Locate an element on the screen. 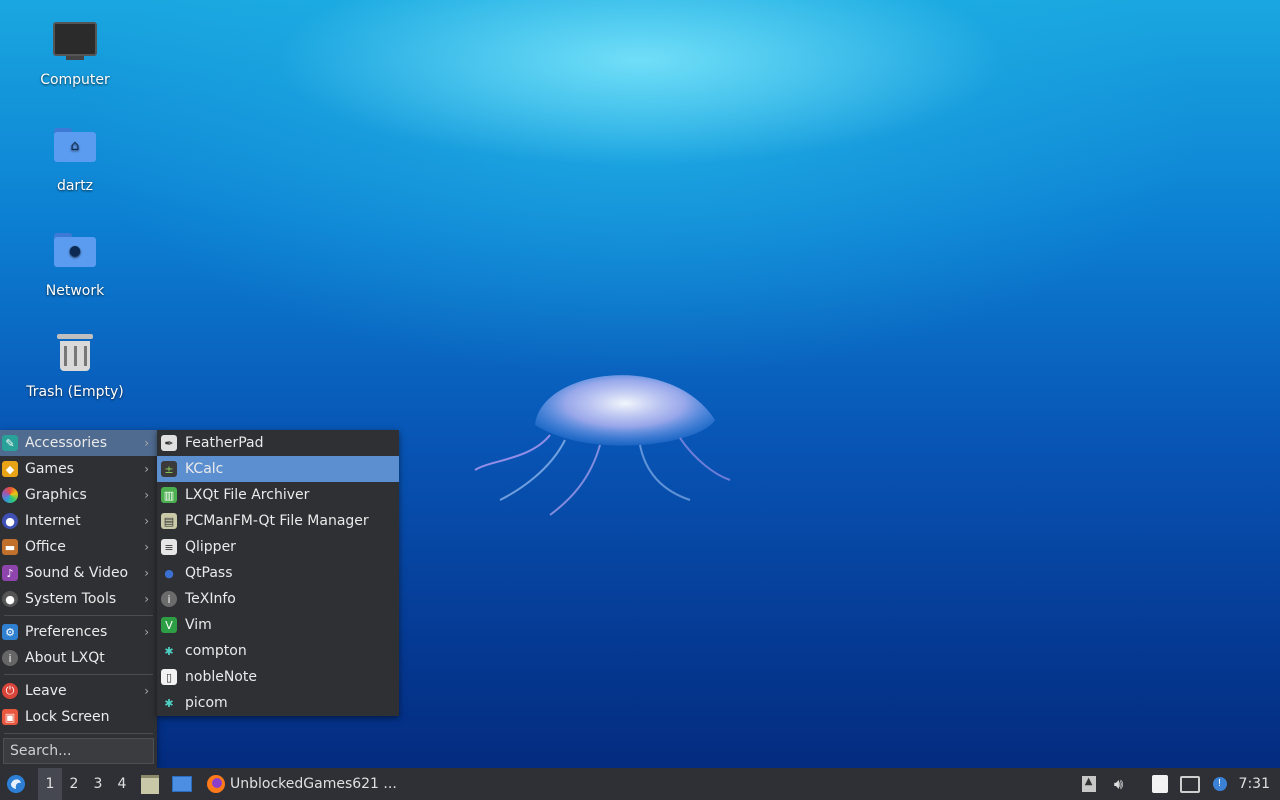 The width and height of the screenshot is (1280, 800). menu-item-office: ▬ Office › is located at coordinates (78, 547).